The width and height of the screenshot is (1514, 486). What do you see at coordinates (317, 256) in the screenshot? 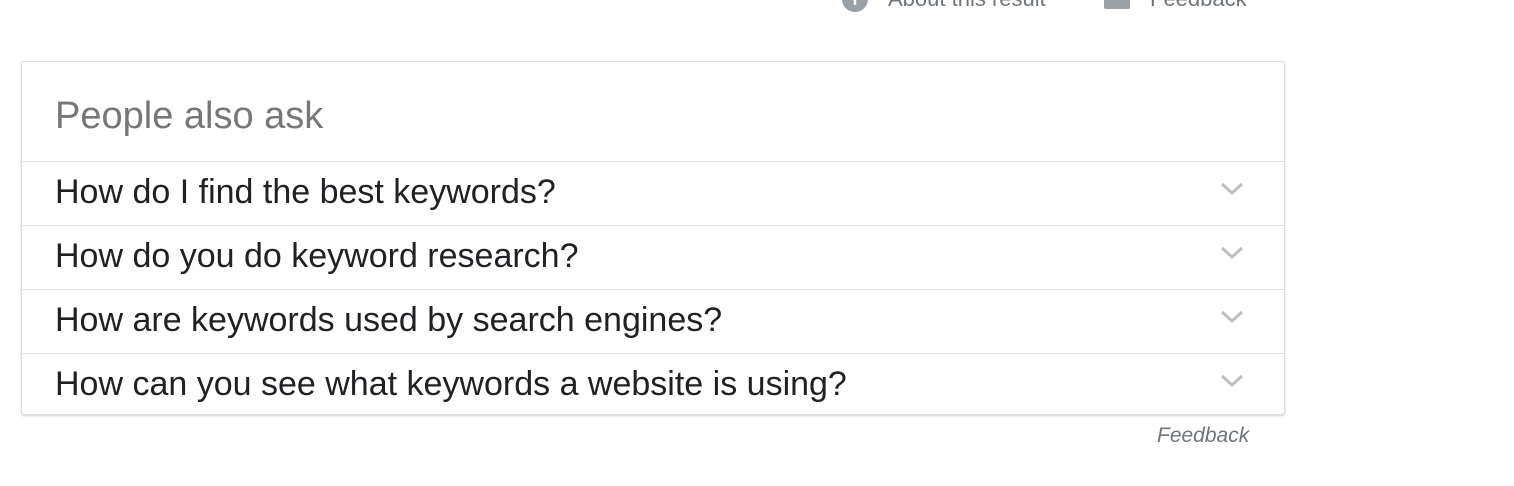
I see `question-text: How do you do keyword research?` at bounding box center [317, 256].